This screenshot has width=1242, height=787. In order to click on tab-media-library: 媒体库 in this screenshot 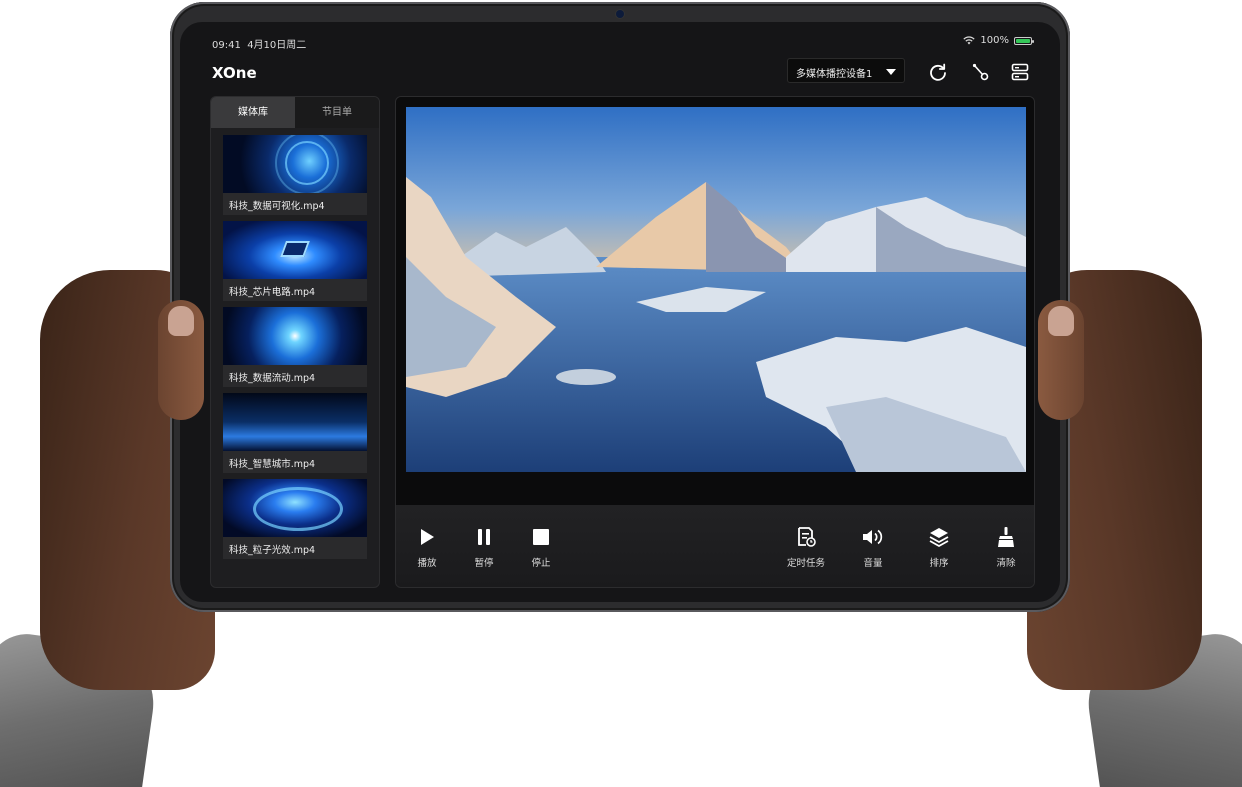, I will do `click(253, 112)`.